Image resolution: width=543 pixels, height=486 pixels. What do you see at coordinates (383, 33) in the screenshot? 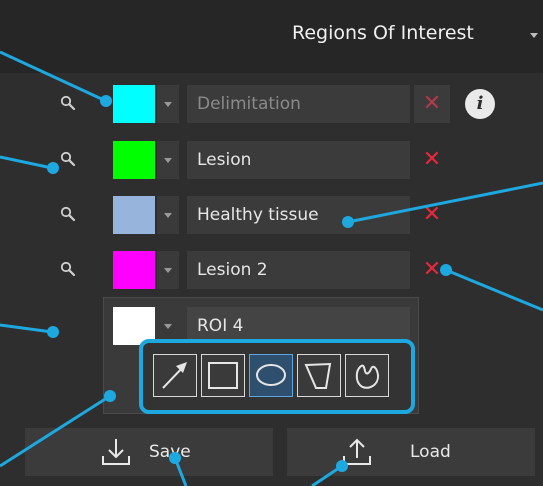
I see `panel-title: Regions Of Interest` at bounding box center [383, 33].